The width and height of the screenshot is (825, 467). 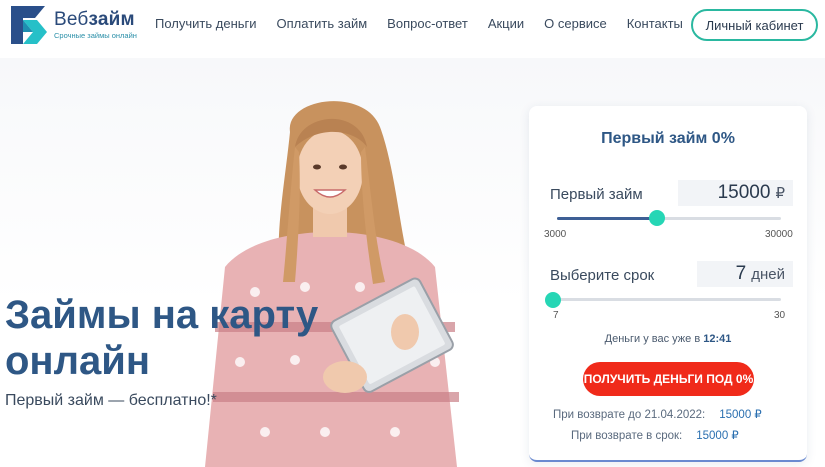 I want to click on return-by-row: При возврате до 21.04.2022: 15000 ₽, so click(x=657, y=414).